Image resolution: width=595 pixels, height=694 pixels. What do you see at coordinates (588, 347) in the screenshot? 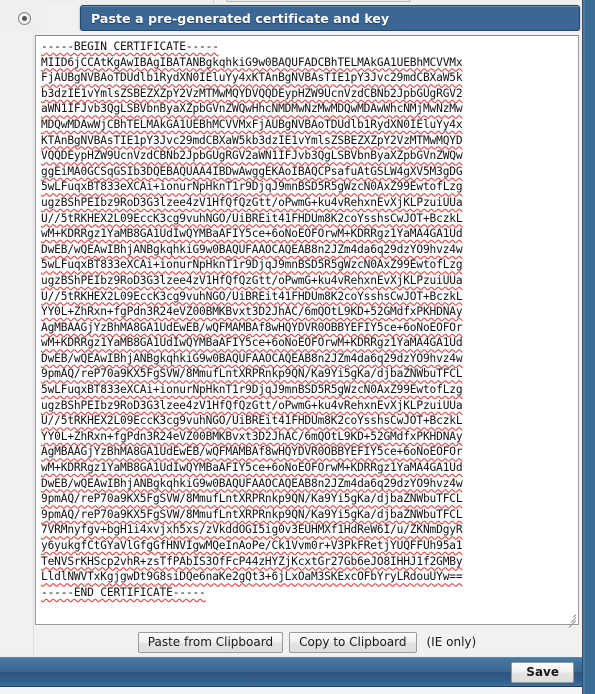
I see `page-right-edge` at bounding box center [588, 347].